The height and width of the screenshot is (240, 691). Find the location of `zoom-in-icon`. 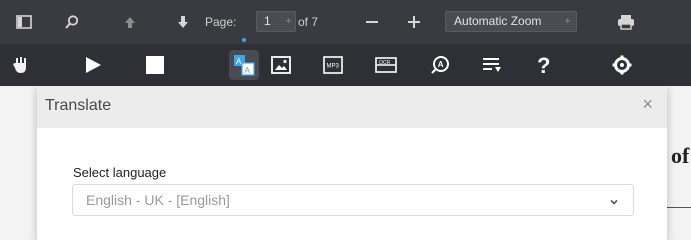

zoom-in-icon is located at coordinates (414, 22).